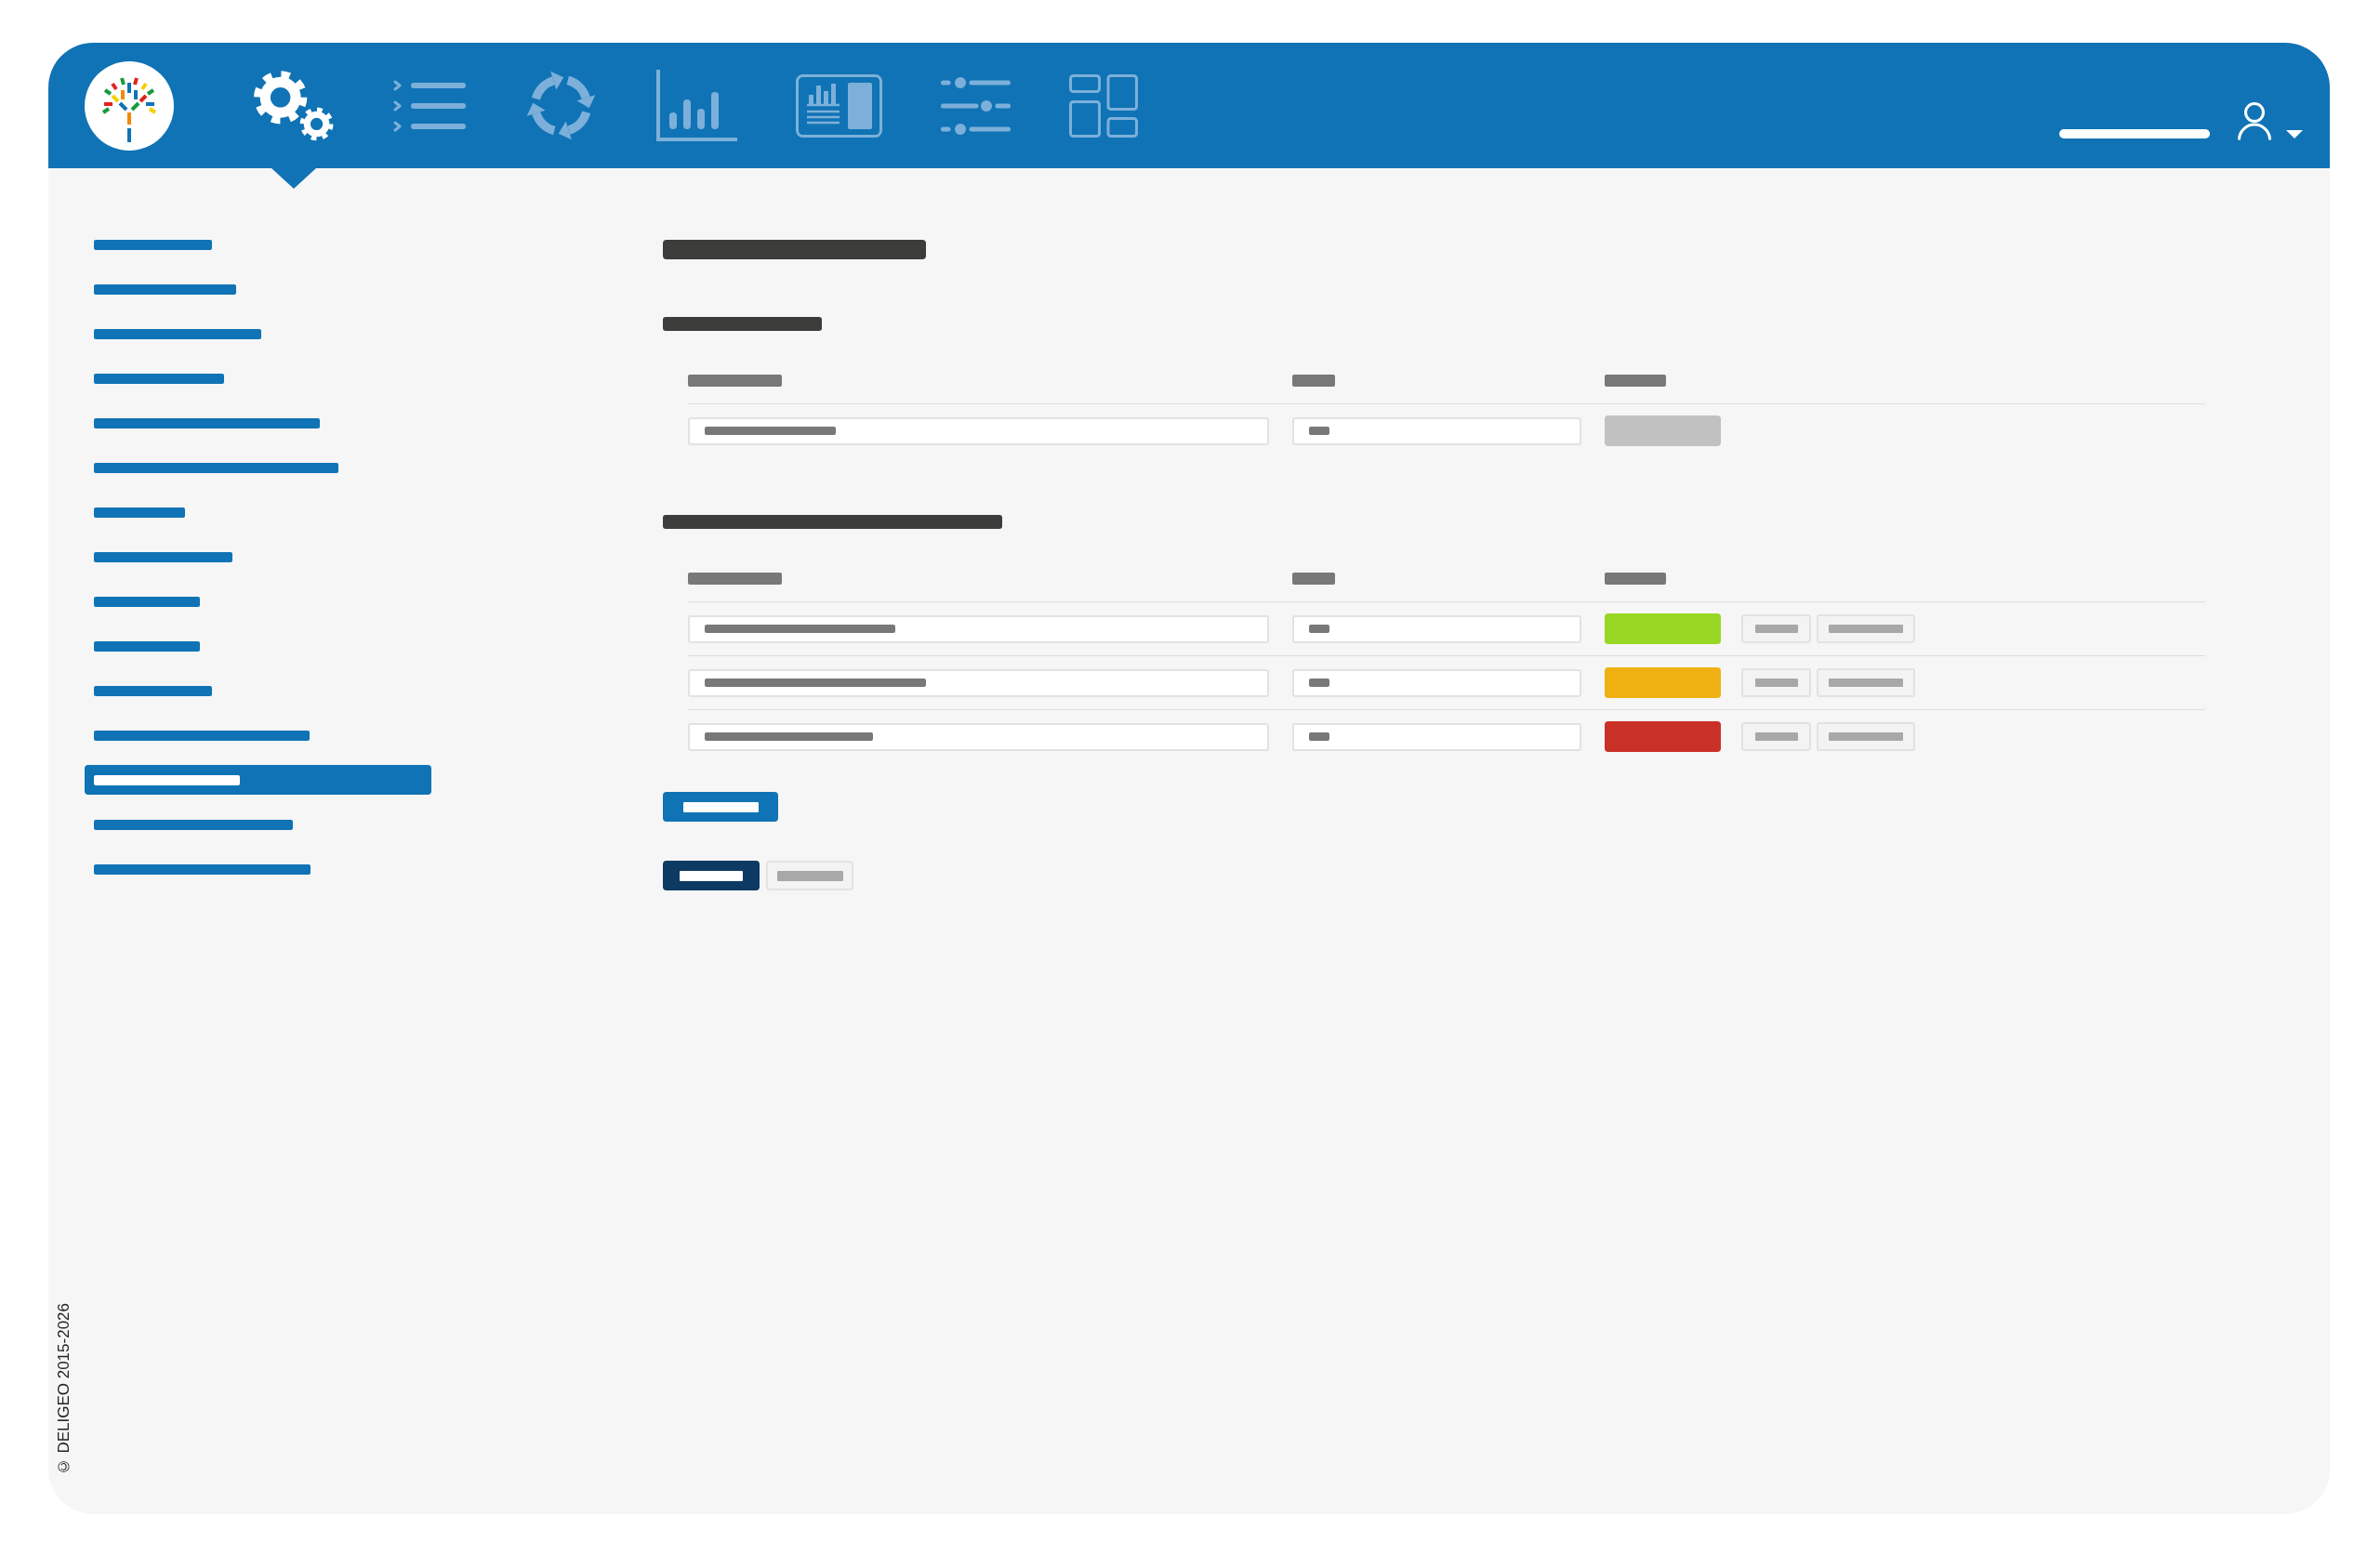  Describe the element at coordinates (2254, 122) in the screenshot. I see `user-icon` at that location.